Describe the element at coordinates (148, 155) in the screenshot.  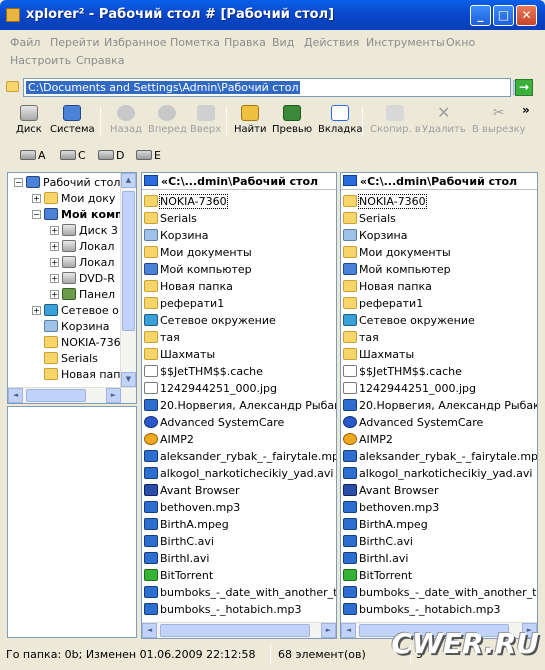
I see `drive-e-button: E` at that location.